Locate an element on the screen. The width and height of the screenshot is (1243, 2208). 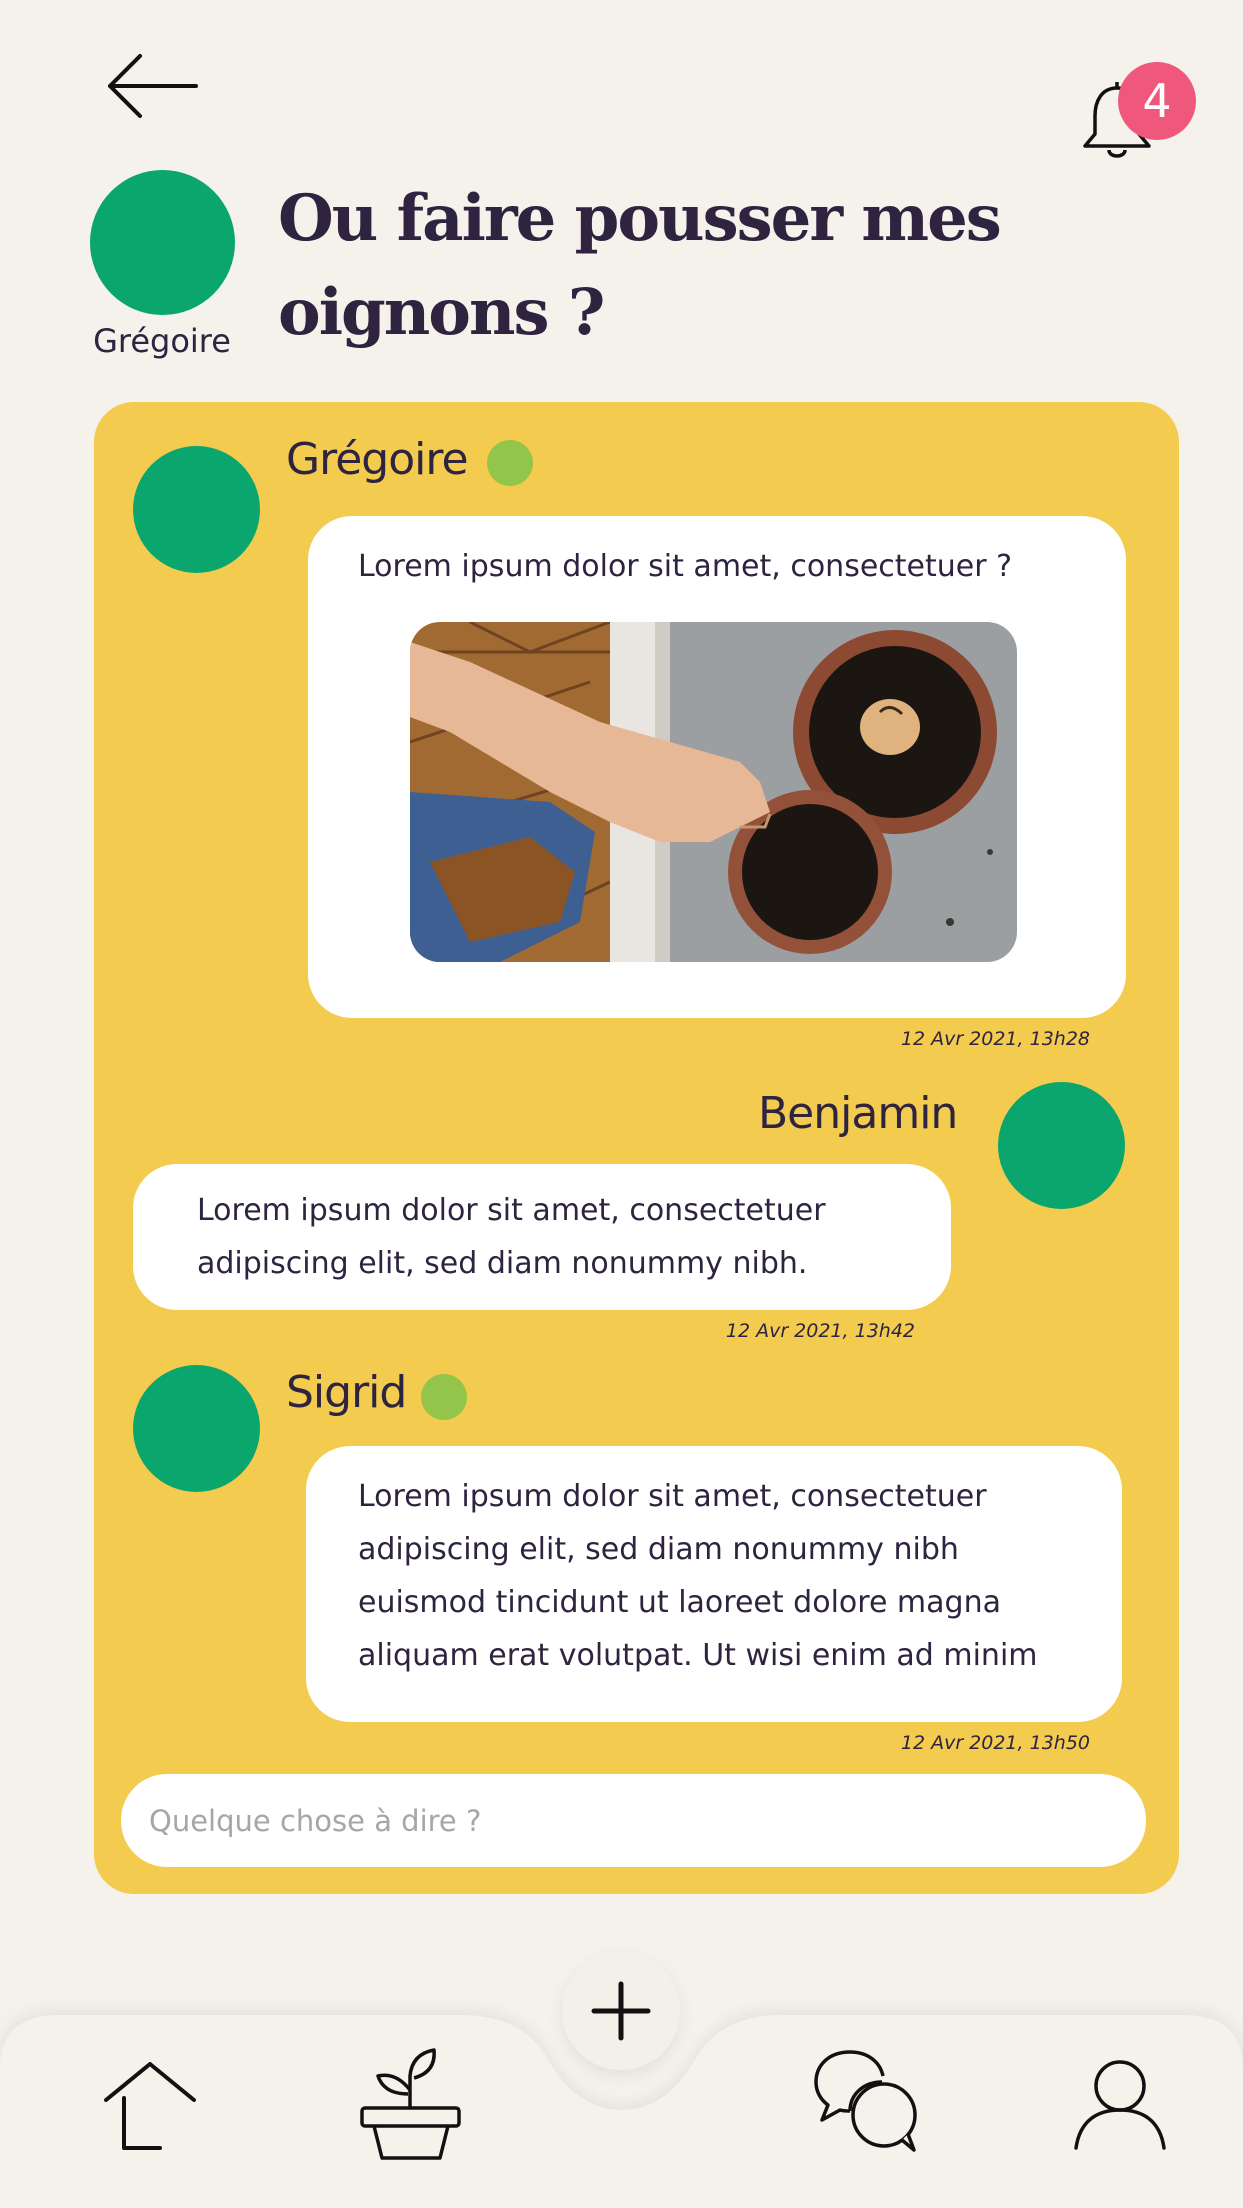
message-photo-onion-pots is located at coordinates (713, 792).